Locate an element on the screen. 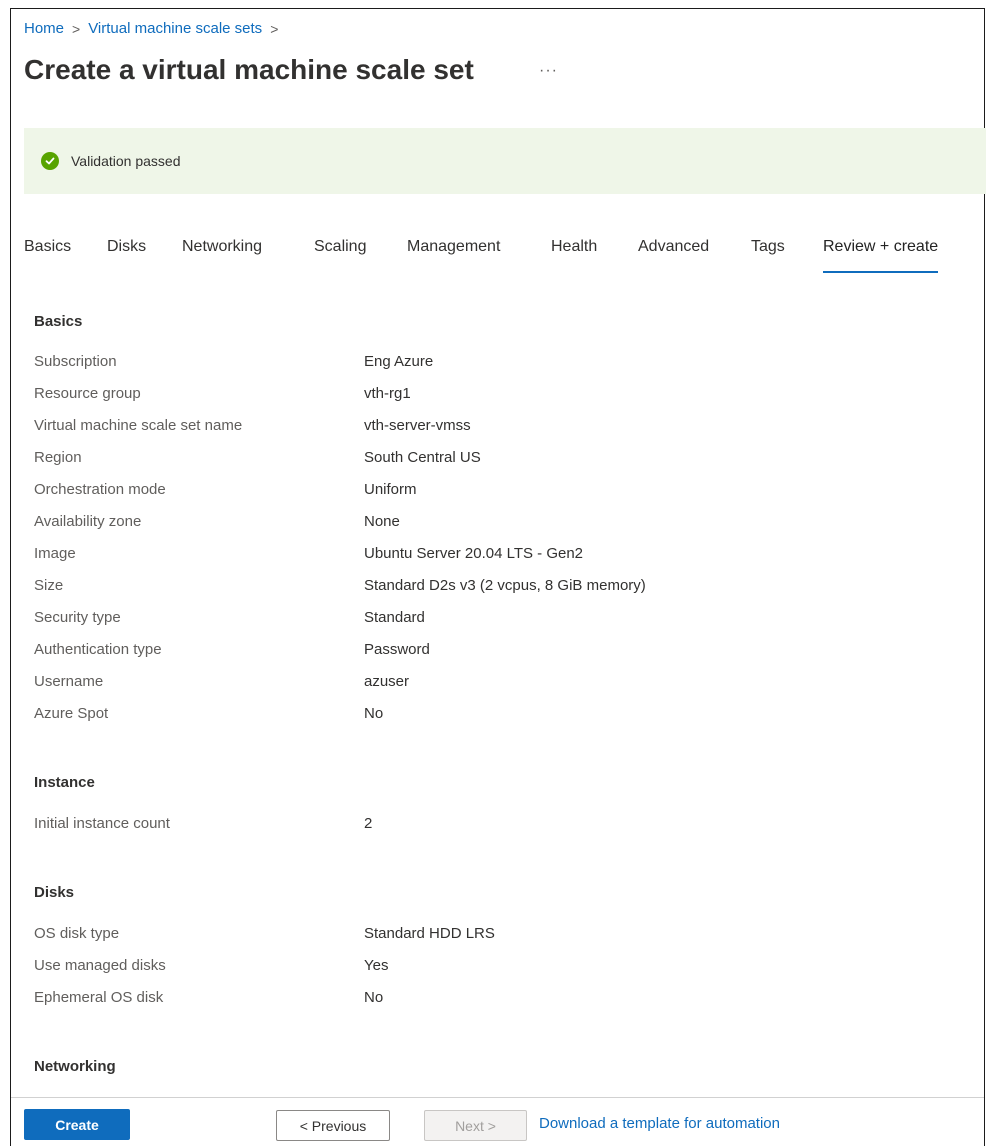  row-label: Initial instance count is located at coordinates (102, 823).